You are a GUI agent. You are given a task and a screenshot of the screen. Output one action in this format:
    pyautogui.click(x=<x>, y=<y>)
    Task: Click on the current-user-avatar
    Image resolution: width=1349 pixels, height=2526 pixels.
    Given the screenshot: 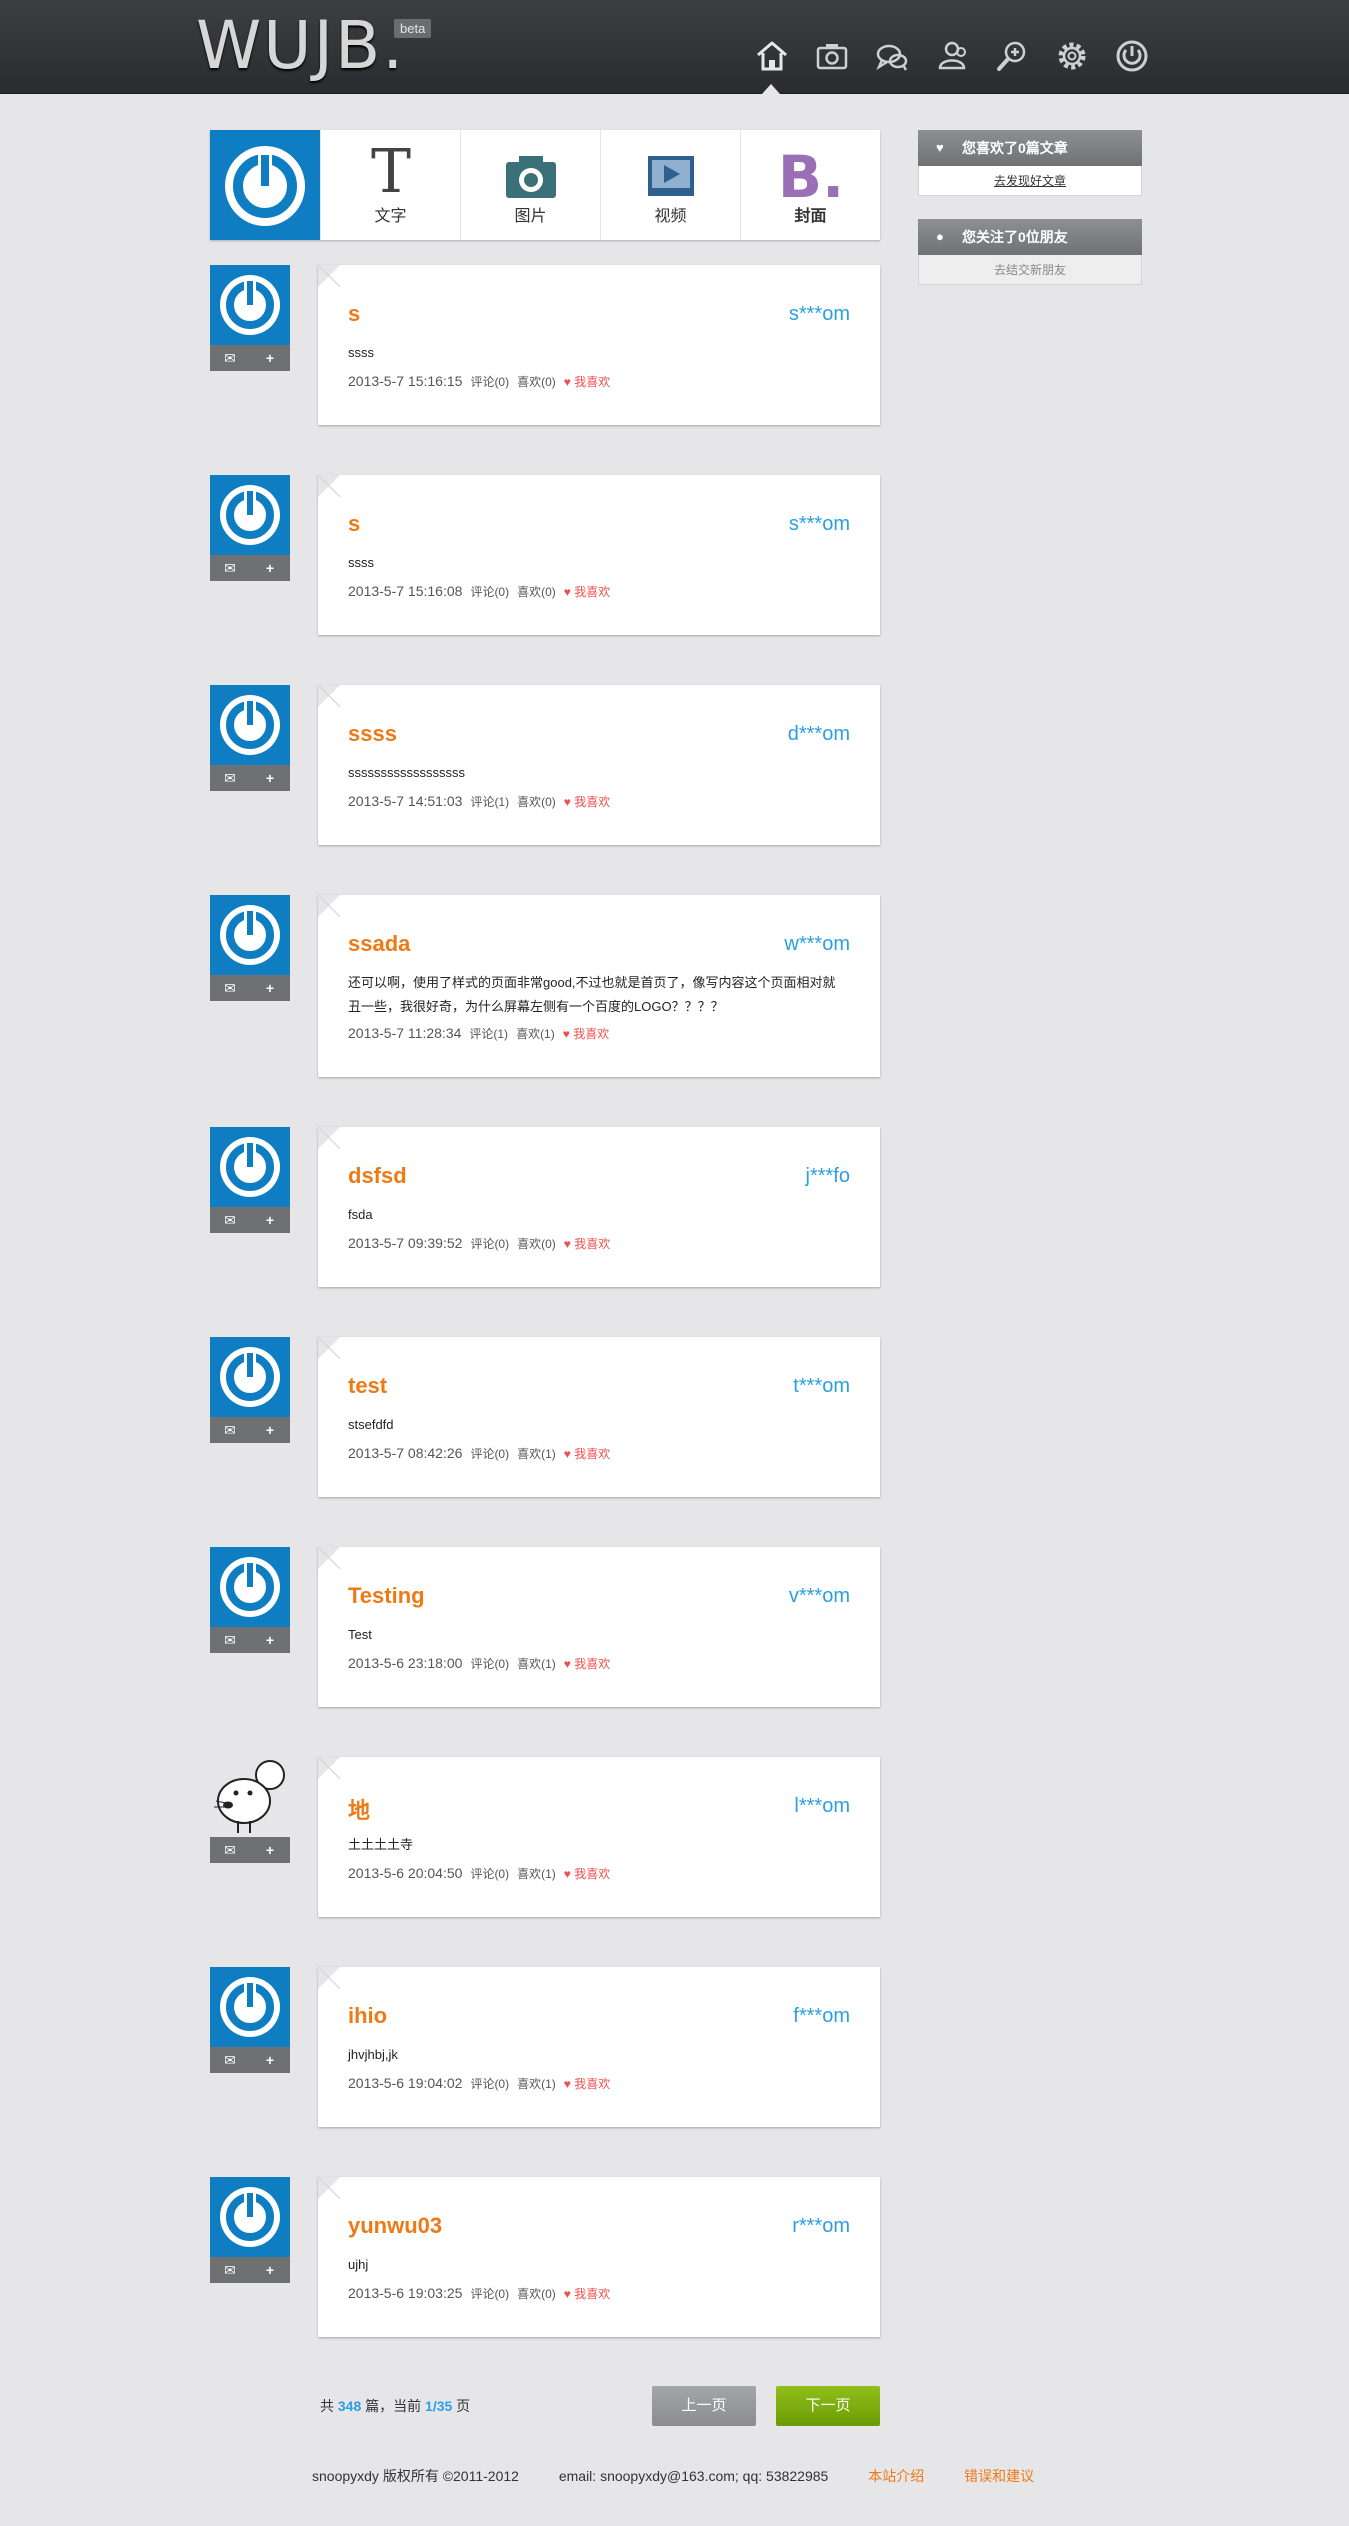 What is the action you would take?
    pyautogui.click(x=265, y=185)
    